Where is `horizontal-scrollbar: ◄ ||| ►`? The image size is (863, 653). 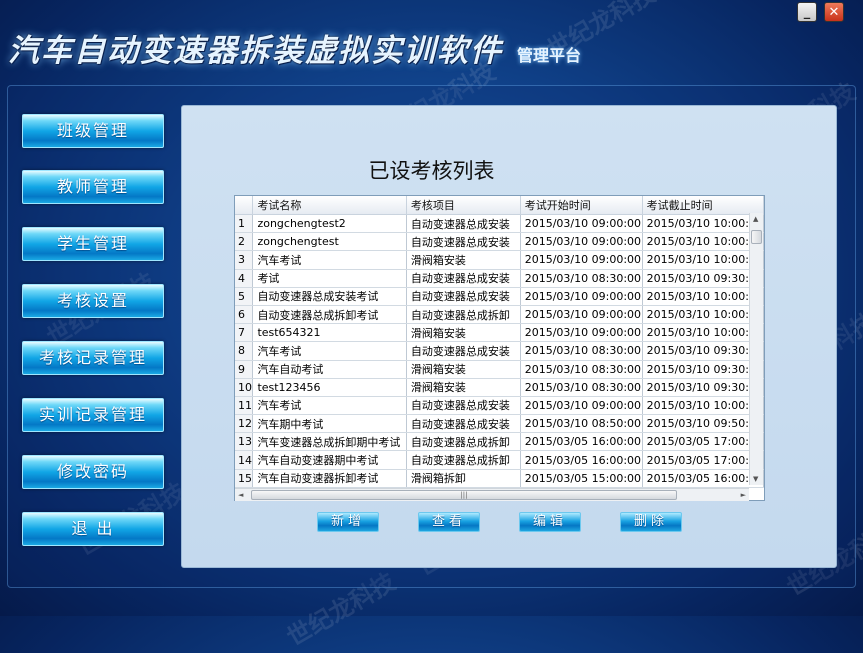
horizontal-scrollbar: ◄ ||| ► is located at coordinates (492, 494).